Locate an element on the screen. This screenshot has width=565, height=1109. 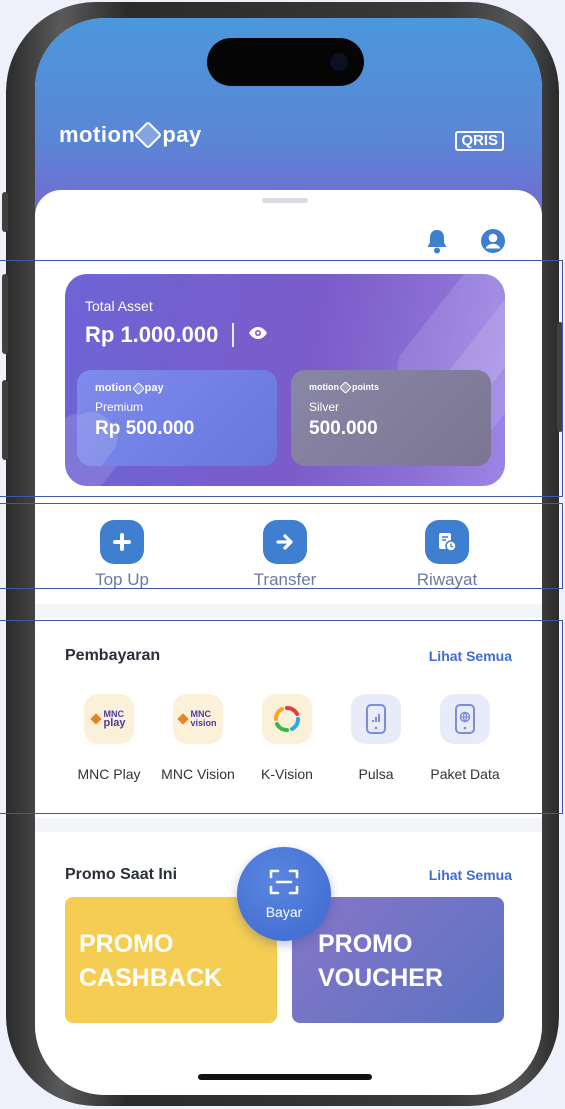
camera-icon is located at coordinates (339, 62).